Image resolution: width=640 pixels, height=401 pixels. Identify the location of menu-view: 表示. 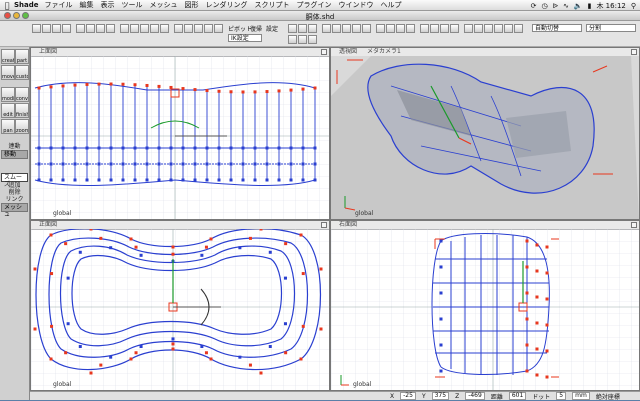
(108, 5).